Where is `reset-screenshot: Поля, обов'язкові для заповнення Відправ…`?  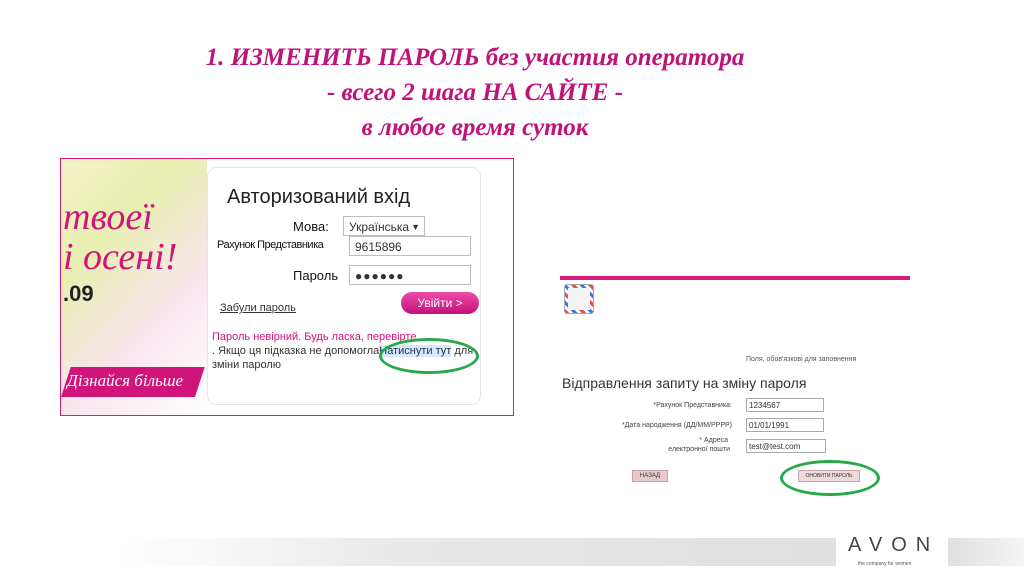 reset-screenshot: Поля, обов'язкові для заповнення Відправ… is located at coordinates (736, 387).